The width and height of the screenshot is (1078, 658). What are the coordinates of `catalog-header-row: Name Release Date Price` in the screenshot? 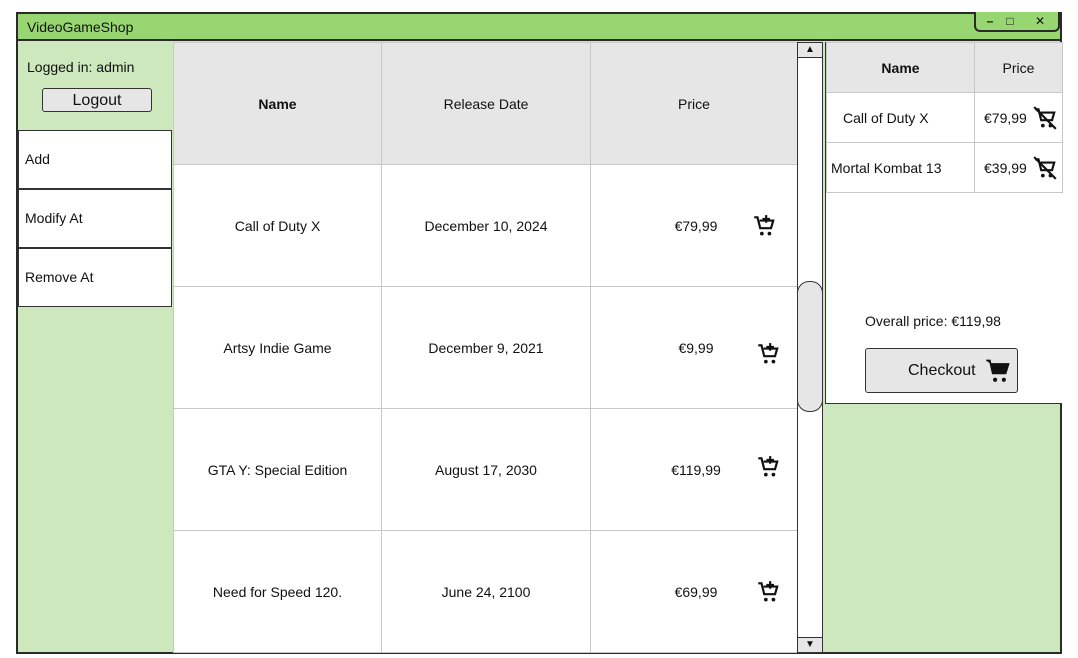 It's located at (485, 103).